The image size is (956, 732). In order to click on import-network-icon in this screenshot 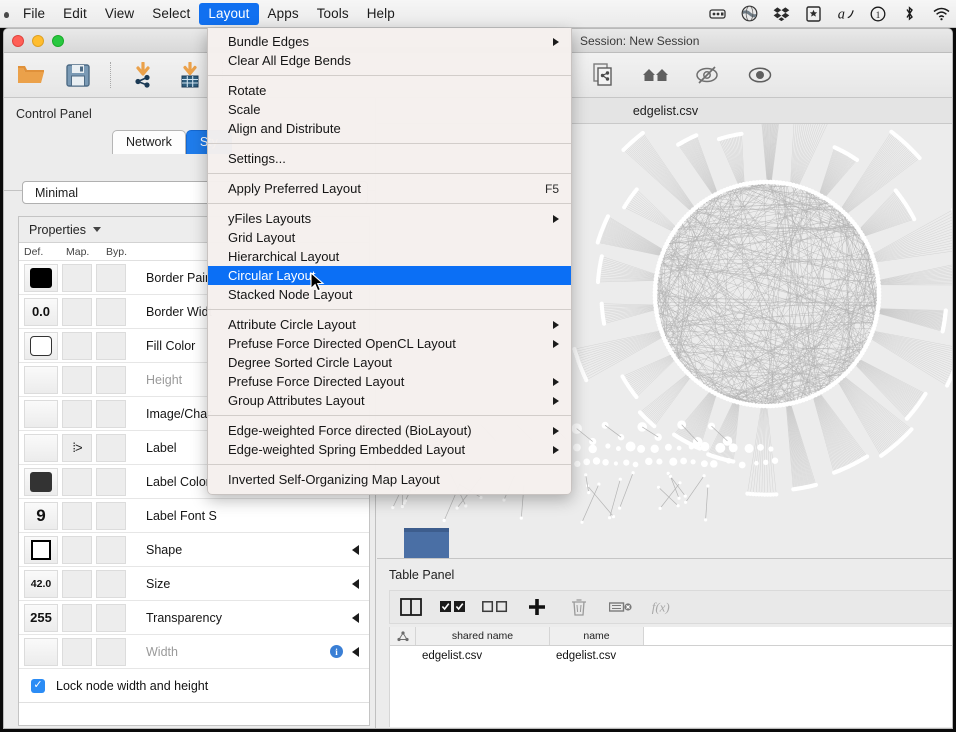, I will do `click(143, 75)`.